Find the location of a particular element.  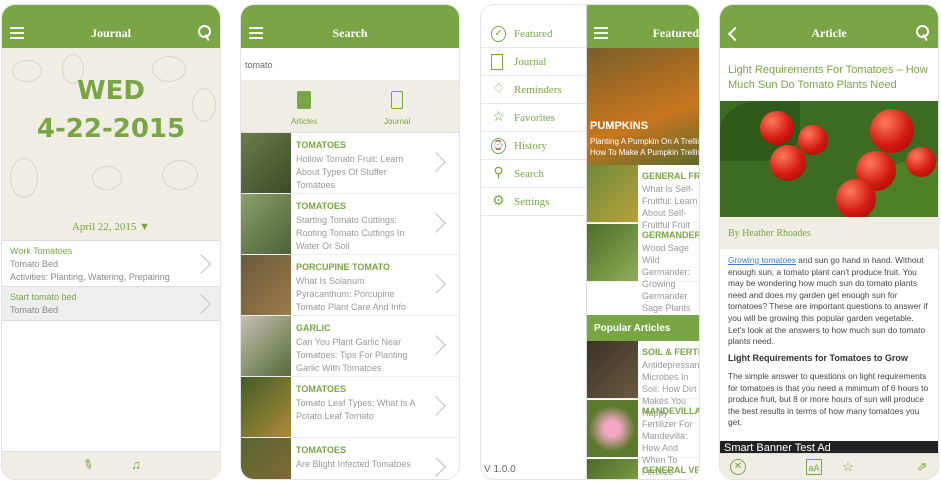

popular-article: GENERAL VEGETABLE is located at coordinates (643, 469).